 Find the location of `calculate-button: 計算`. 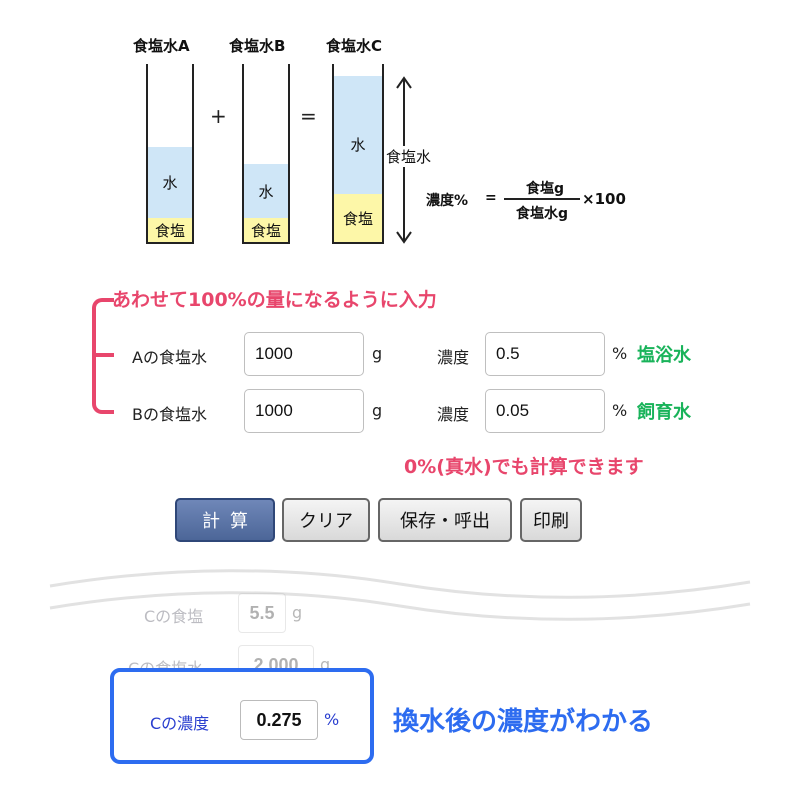

calculate-button: 計算 is located at coordinates (225, 520).